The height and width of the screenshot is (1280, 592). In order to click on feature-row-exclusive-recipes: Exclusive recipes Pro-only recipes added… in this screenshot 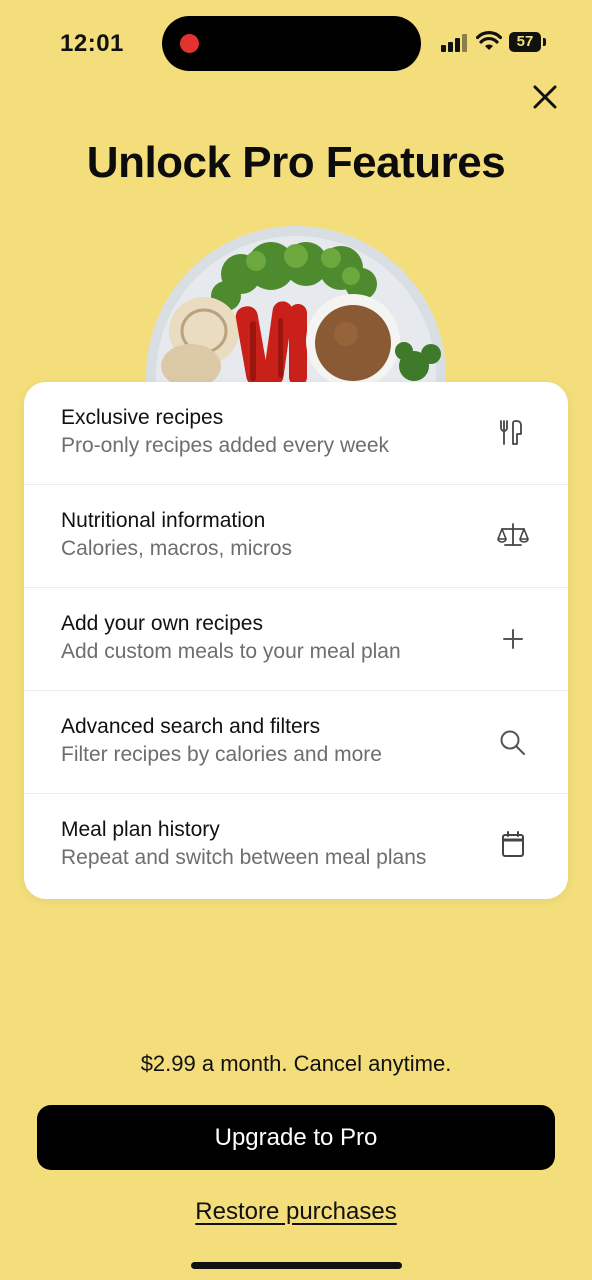, I will do `click(296, 433)`.